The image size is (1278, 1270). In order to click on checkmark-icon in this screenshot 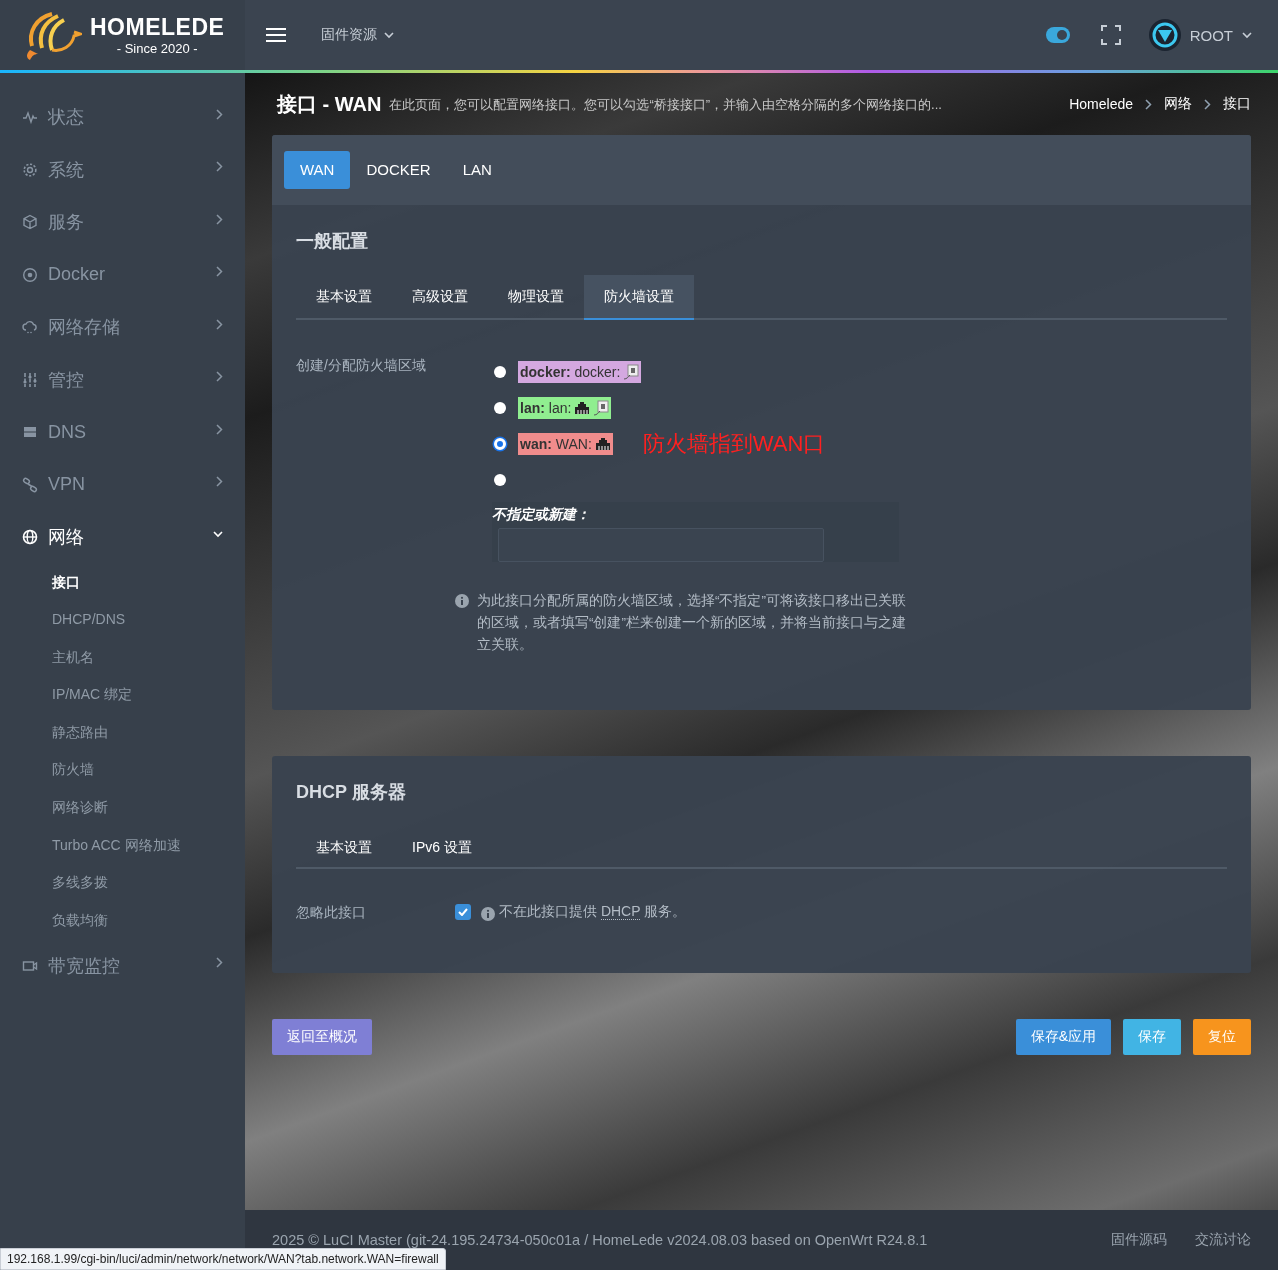, I will do `click(463, 912)`.